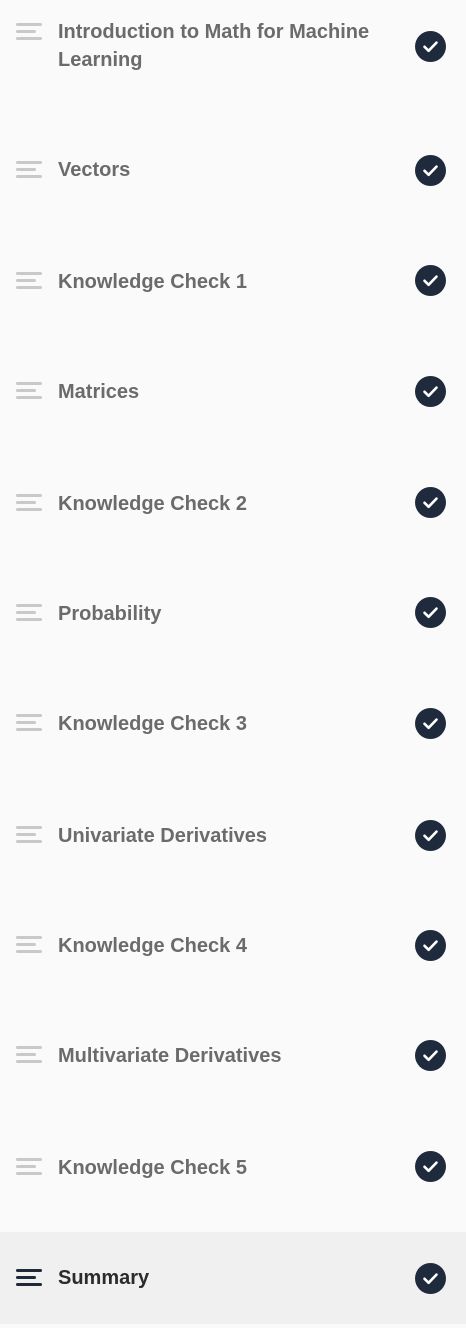  I want to click on lesson-item-multivariate-derivatives: Multivariate Derivatives, so click(233, 1056).